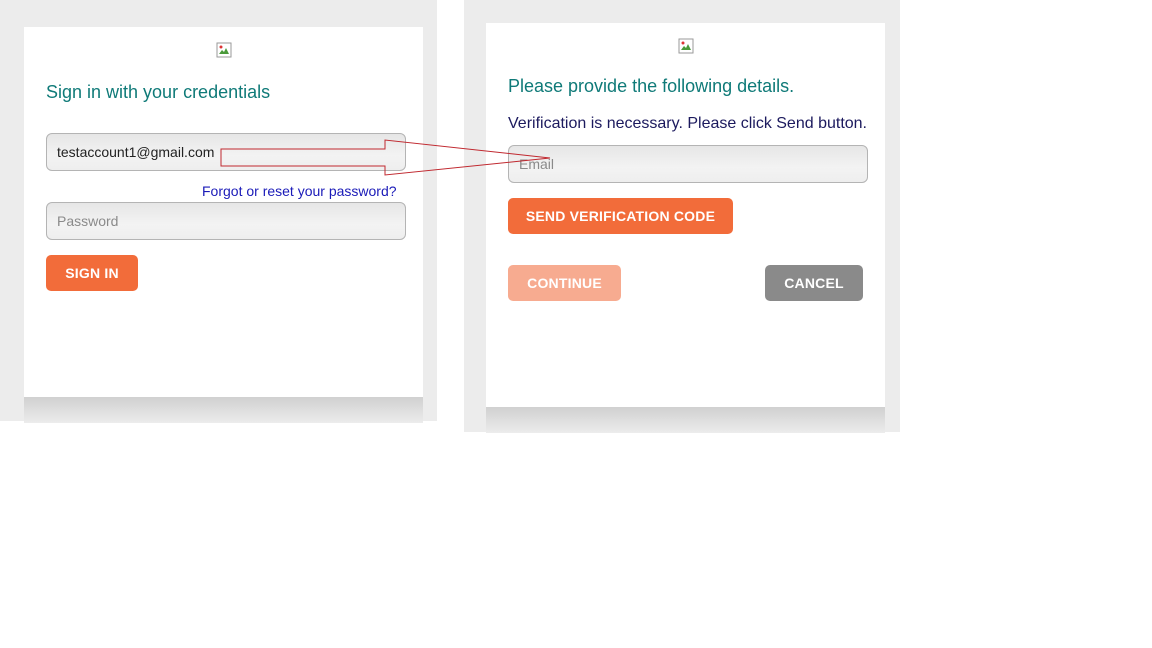 This screenshot has height=648, width=1152. What do you see at coordinates (299, 191) in the screenshot?
I see `forgot-password-link: Forgot or reset your password?` at bounding box center [299, 191].